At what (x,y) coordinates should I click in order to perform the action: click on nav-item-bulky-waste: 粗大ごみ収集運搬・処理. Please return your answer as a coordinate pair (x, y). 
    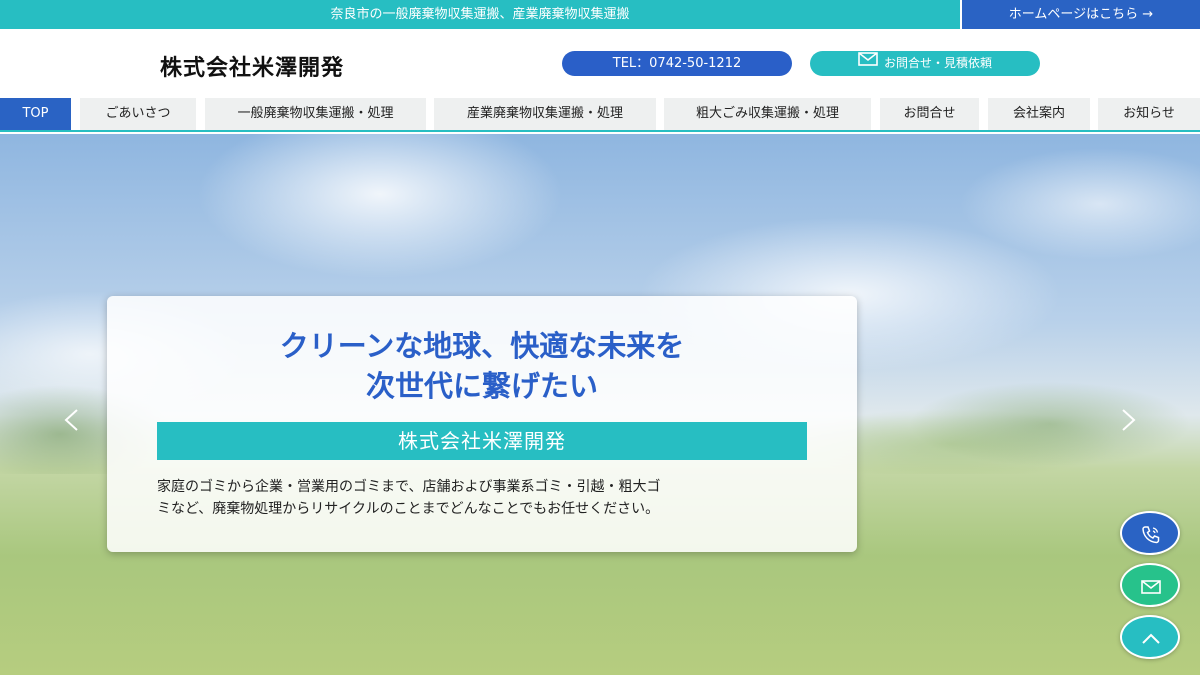
    Looking at the image, I should click on (767, 114).